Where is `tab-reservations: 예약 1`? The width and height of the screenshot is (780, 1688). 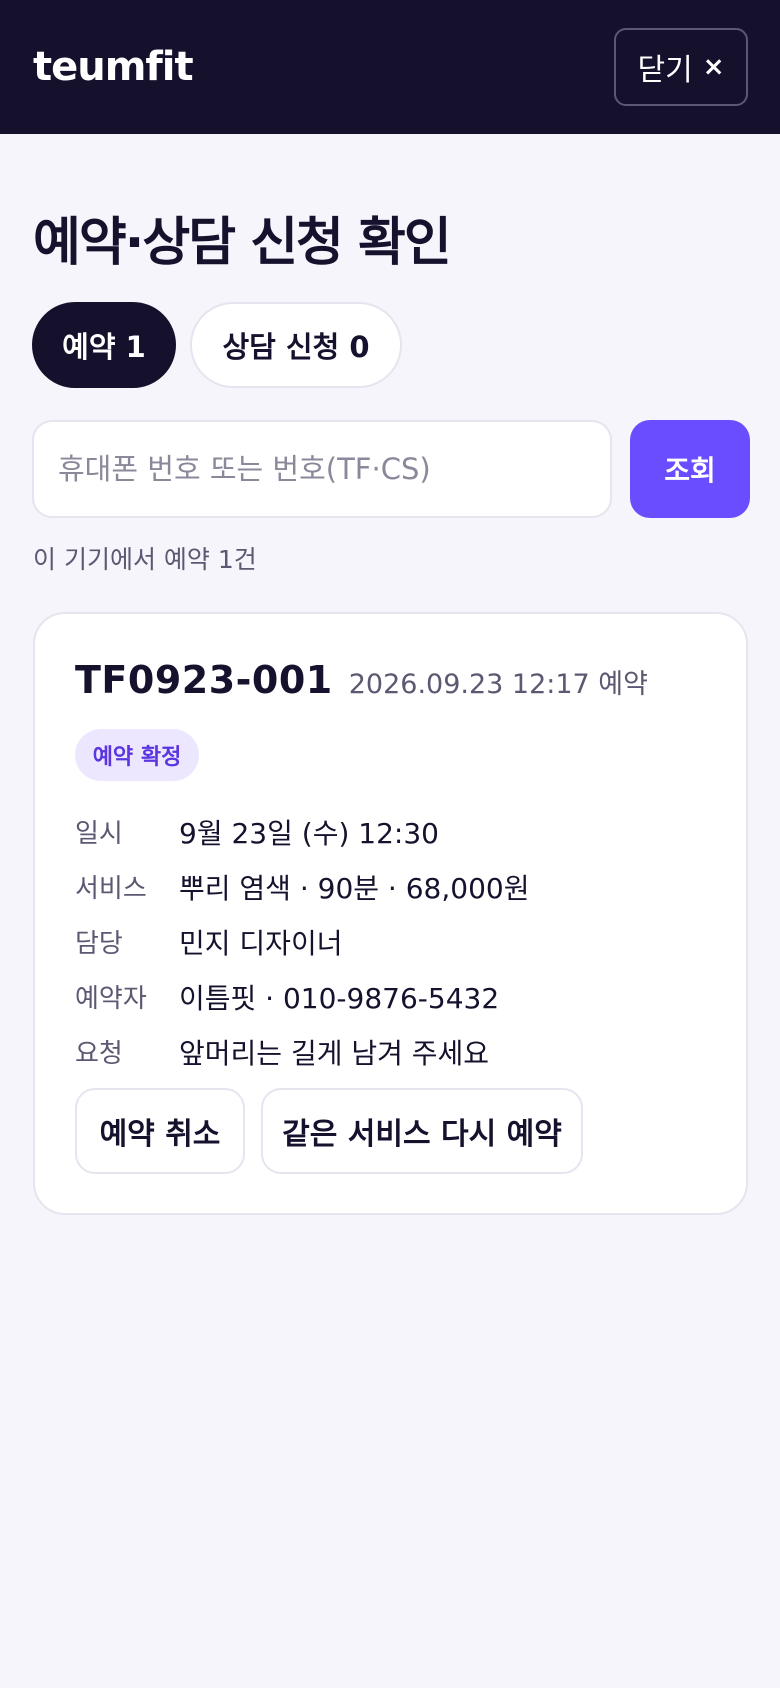 tab-reservations: 예약 1 is located at coordinates (104, 345).